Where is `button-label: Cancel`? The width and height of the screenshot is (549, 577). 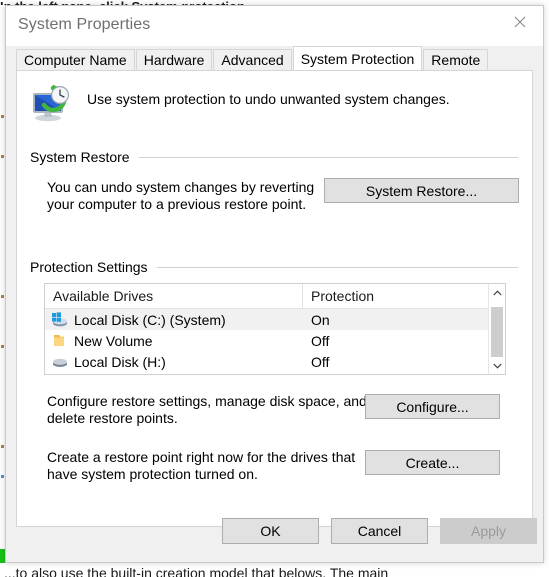 button-label: Cancel is located at coordinates (379, 531).